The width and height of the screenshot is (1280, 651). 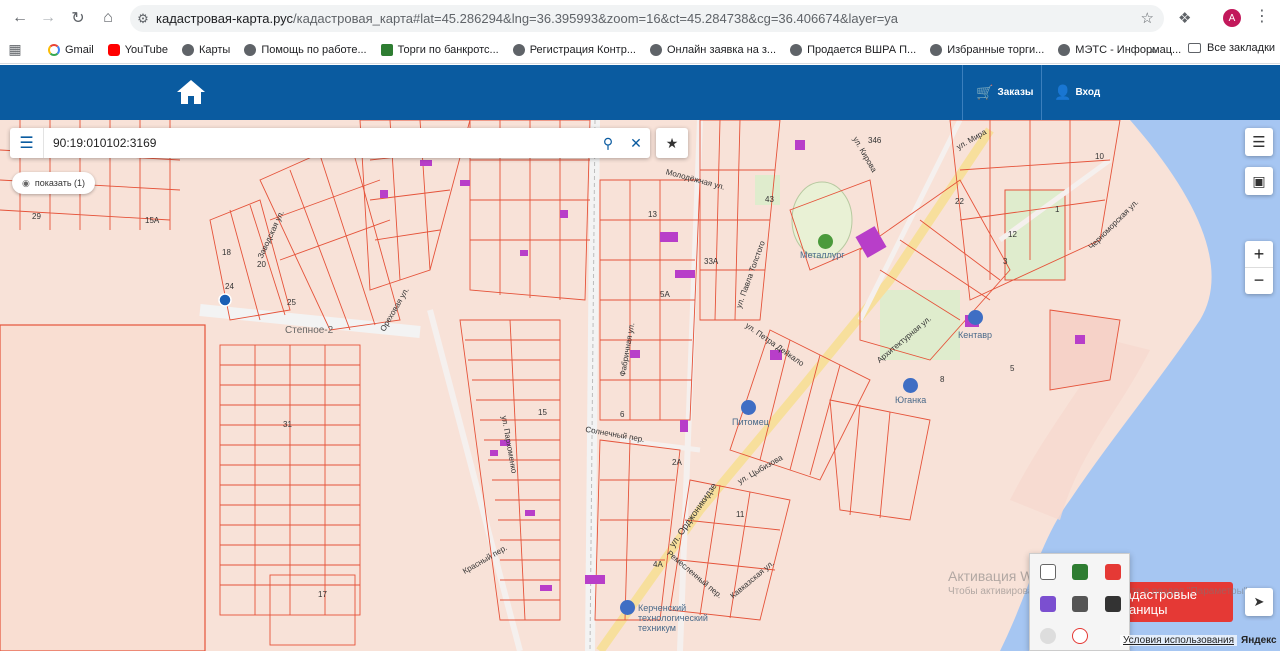 I want to click on reload-icon: ↻, so click(x=78, y=18).